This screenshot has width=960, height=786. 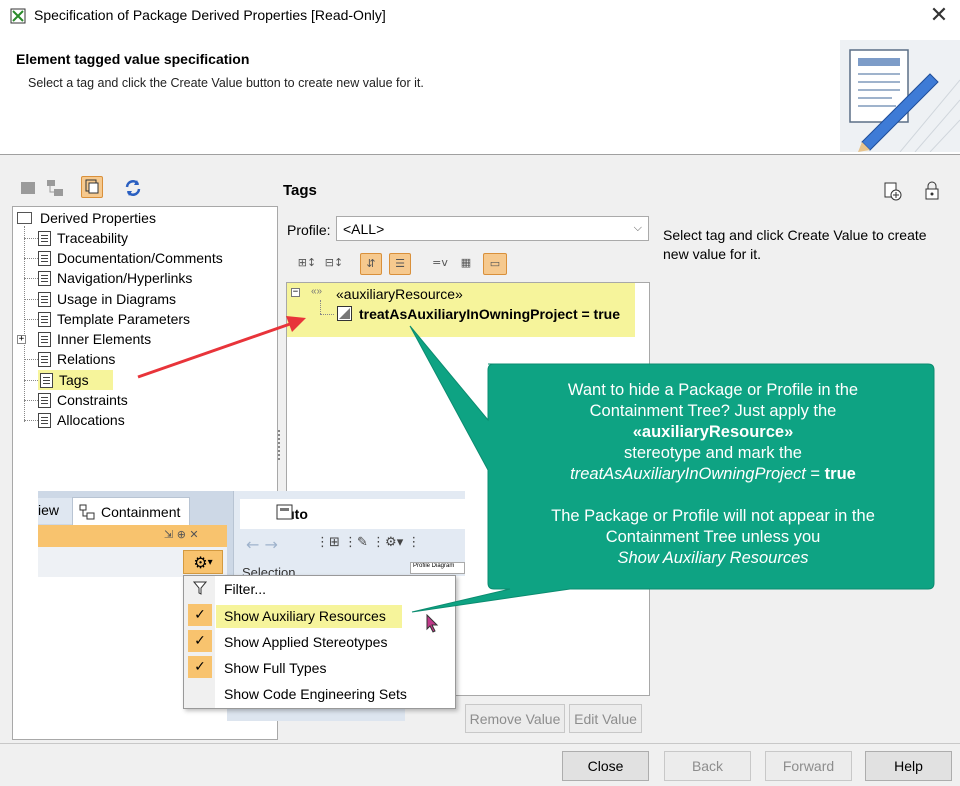 I want to click on tree-view-icon, so click(x=55, y=188).